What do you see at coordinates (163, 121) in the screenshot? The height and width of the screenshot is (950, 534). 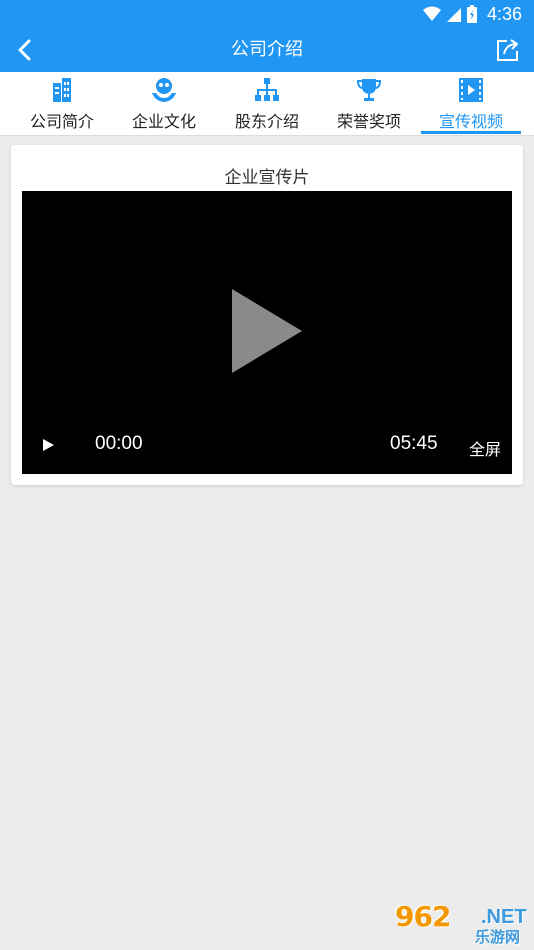 I see `tab-label: 企业文化` at bounding box center [163, 121].